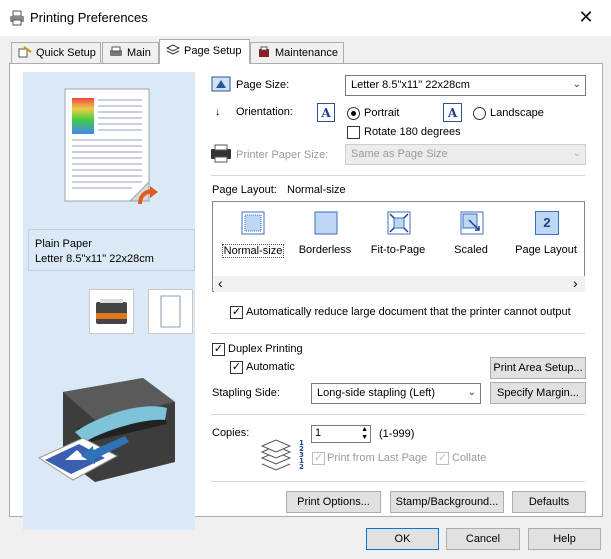 This screenshot has height=559, width=611. What do you see at coordinates (218, 349) in the screenshot?
I see `duplex-printing-checkbox: ✓` at bounding box center [218, 349].